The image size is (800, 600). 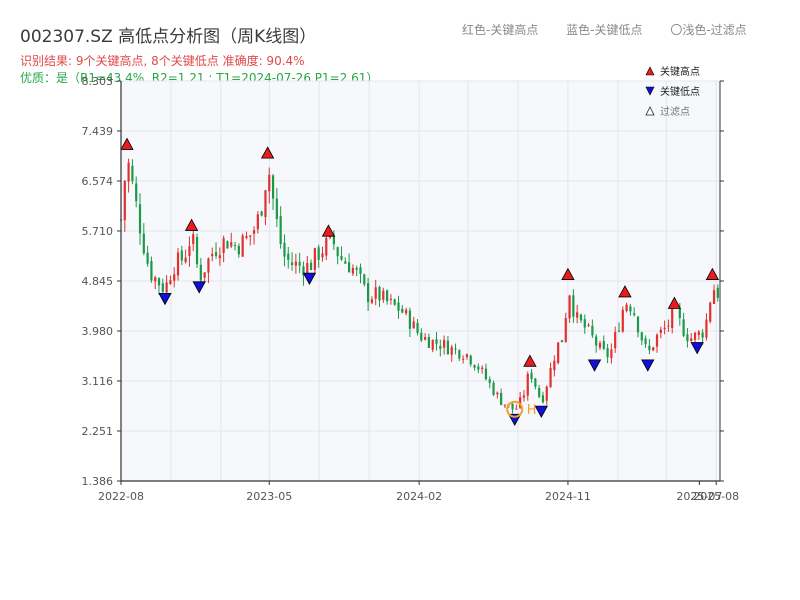 I want to click on y-tick-label: 2.251, so click(x=98, y=431).